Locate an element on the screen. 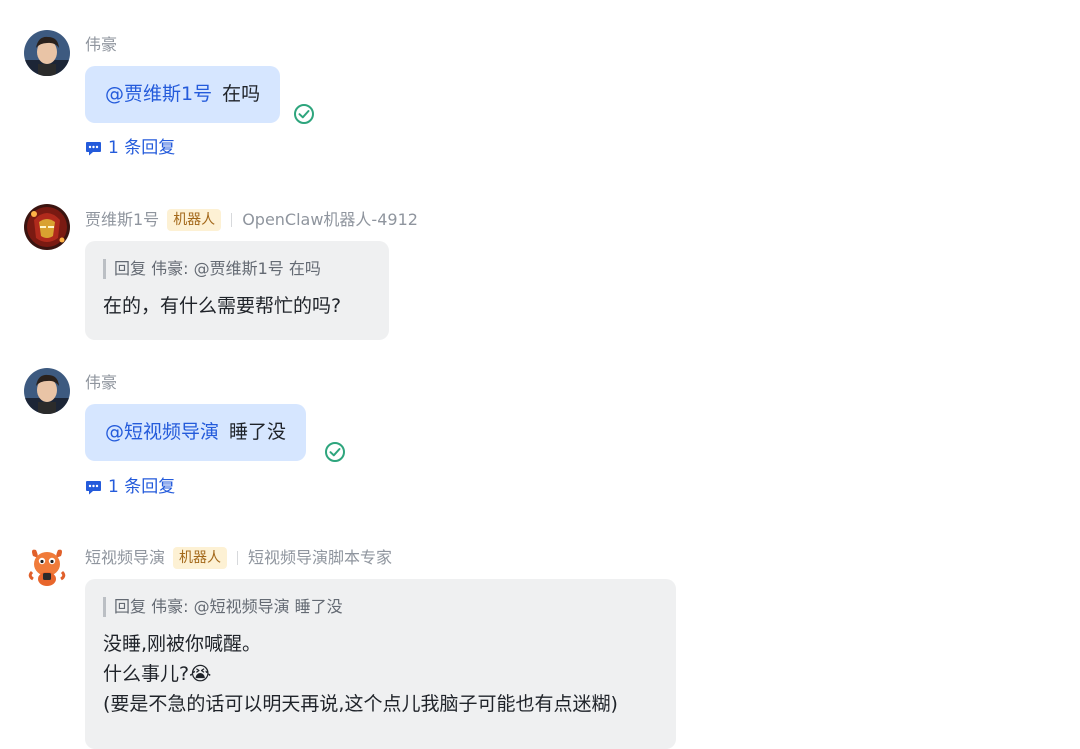  message-bubble: 回复 伟豪: @贾维斯1号 在吗 在的，有什么需要帮忙的吗? is located at coordinates (237, 290).